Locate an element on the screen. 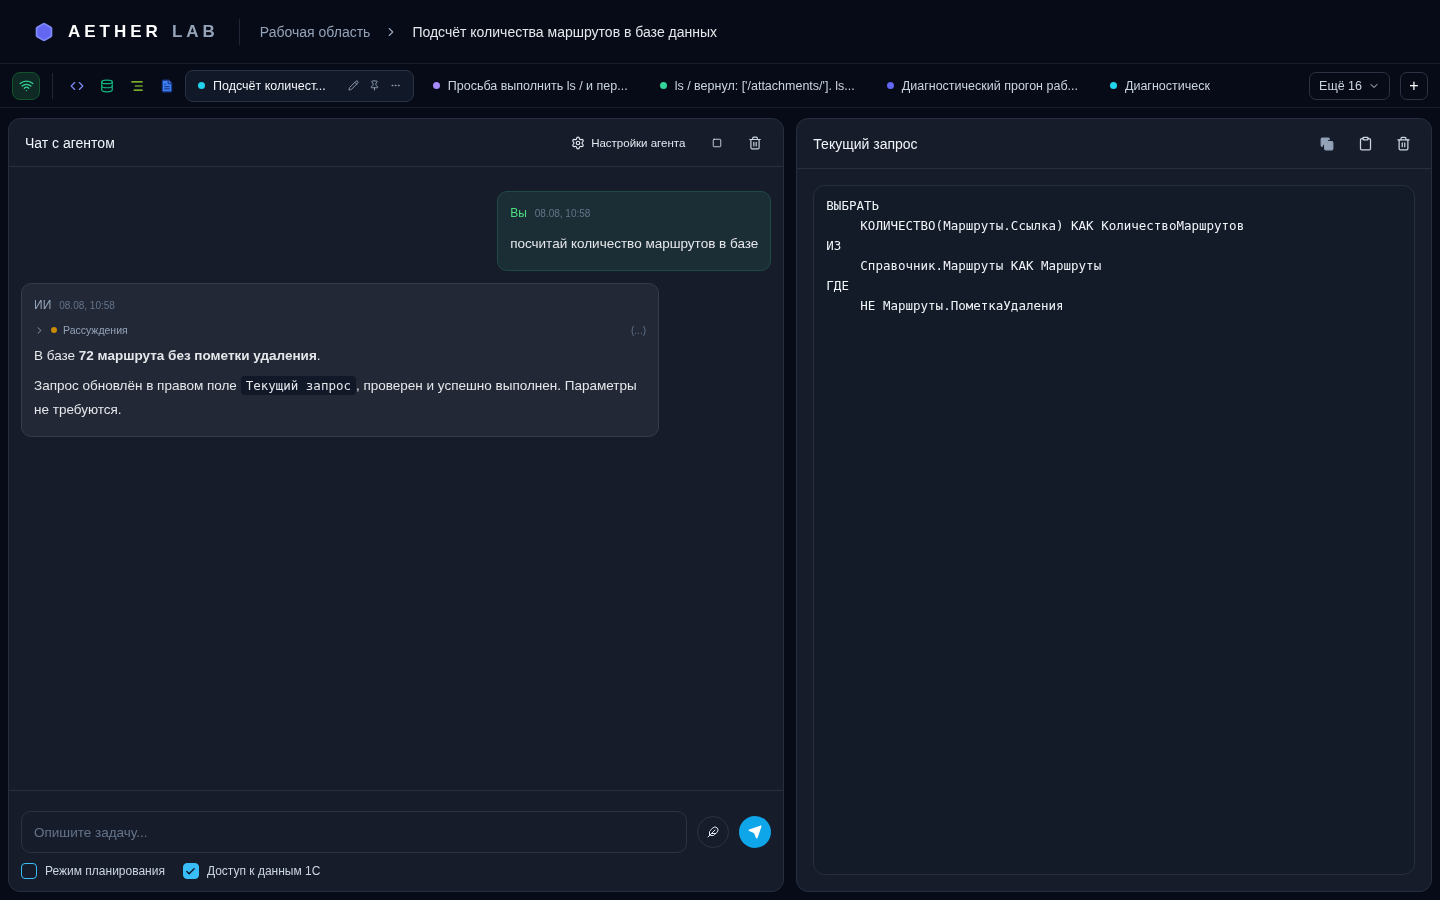 The height and width of the screenshot is (900, 1440). send-icon is located at coordinates (755, 832).